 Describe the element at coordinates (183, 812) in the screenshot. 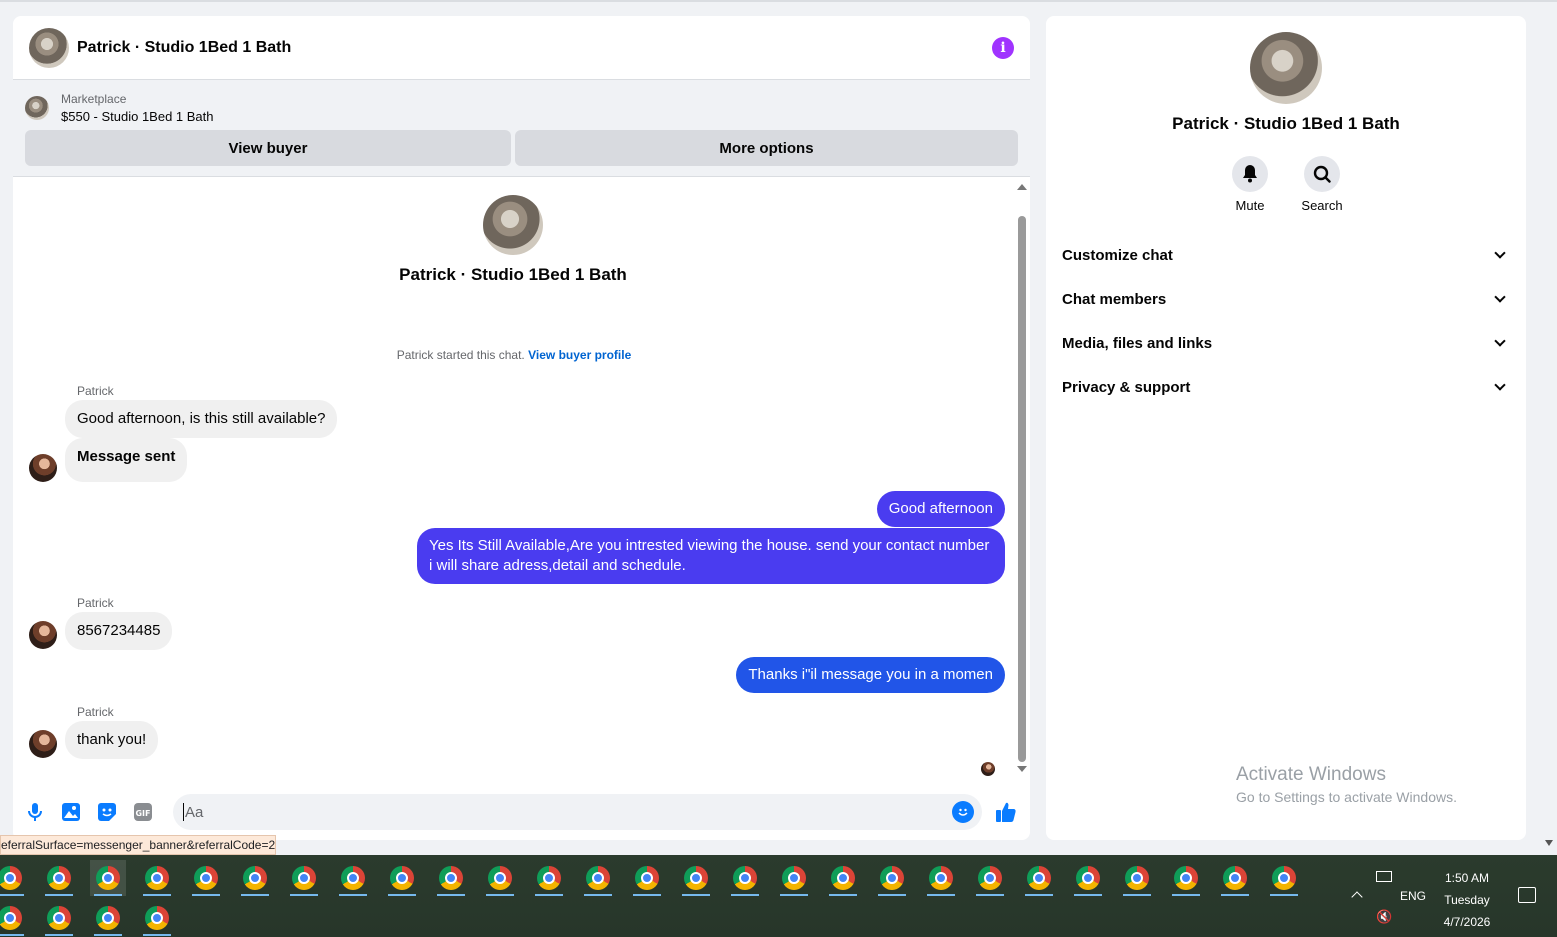

I see `text-caret` at that location.